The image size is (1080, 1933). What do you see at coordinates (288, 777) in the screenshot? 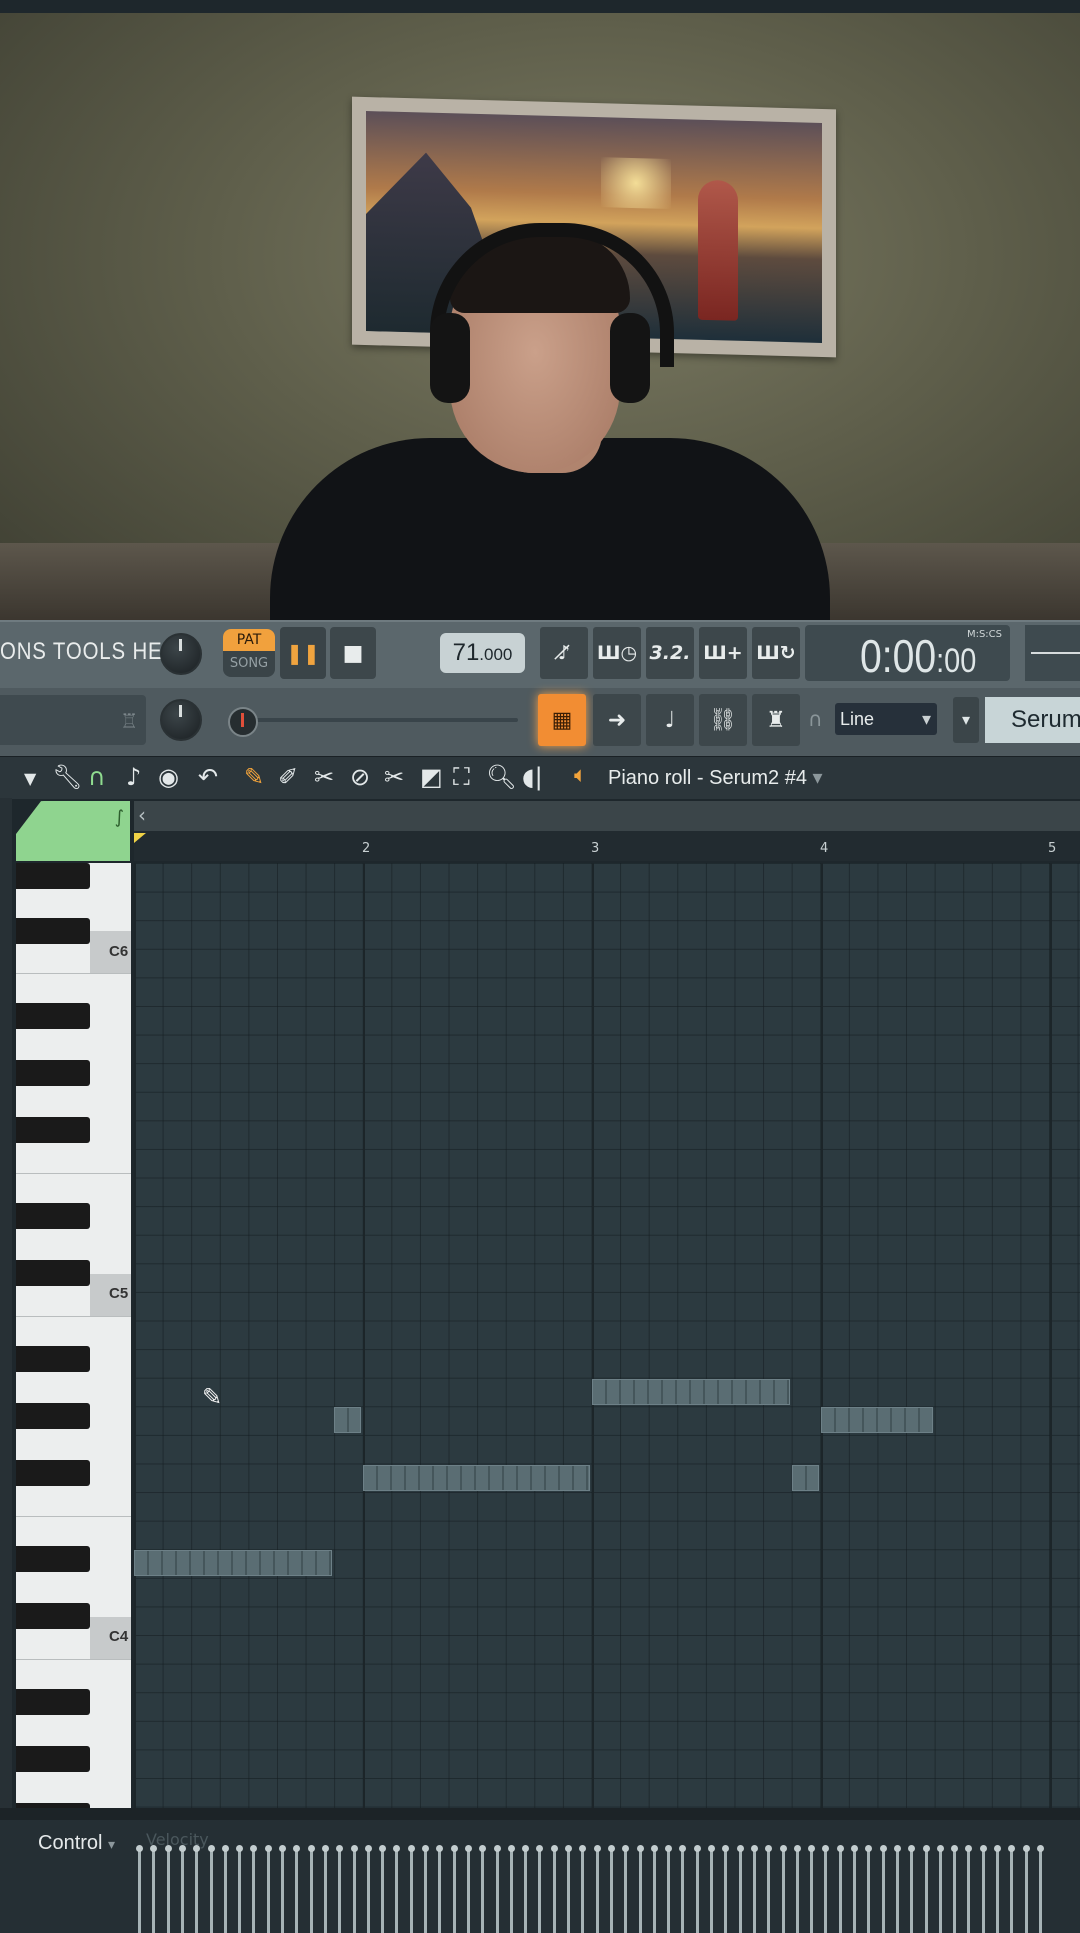
I see `paint-icon: ✐` at bounding box center [288, 777].